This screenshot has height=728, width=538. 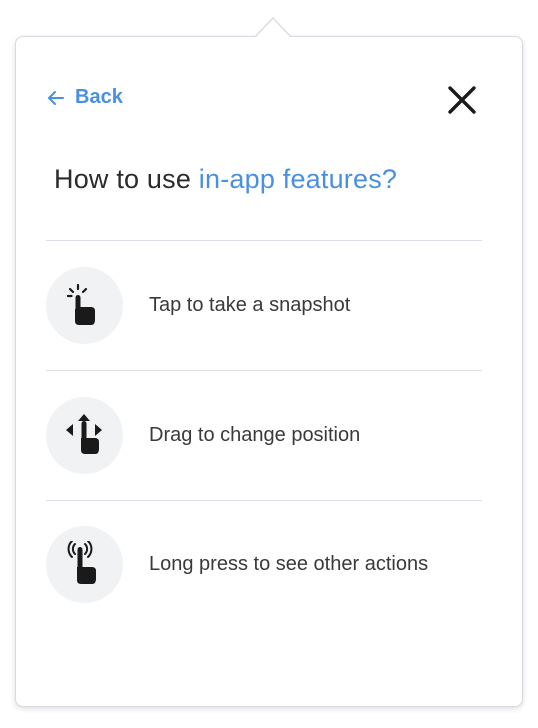 What do you see at coordinates (250, 304) in the screenshot?
I see `feature-label: Tap to take a snapshot` at bounding box center [250, 304].